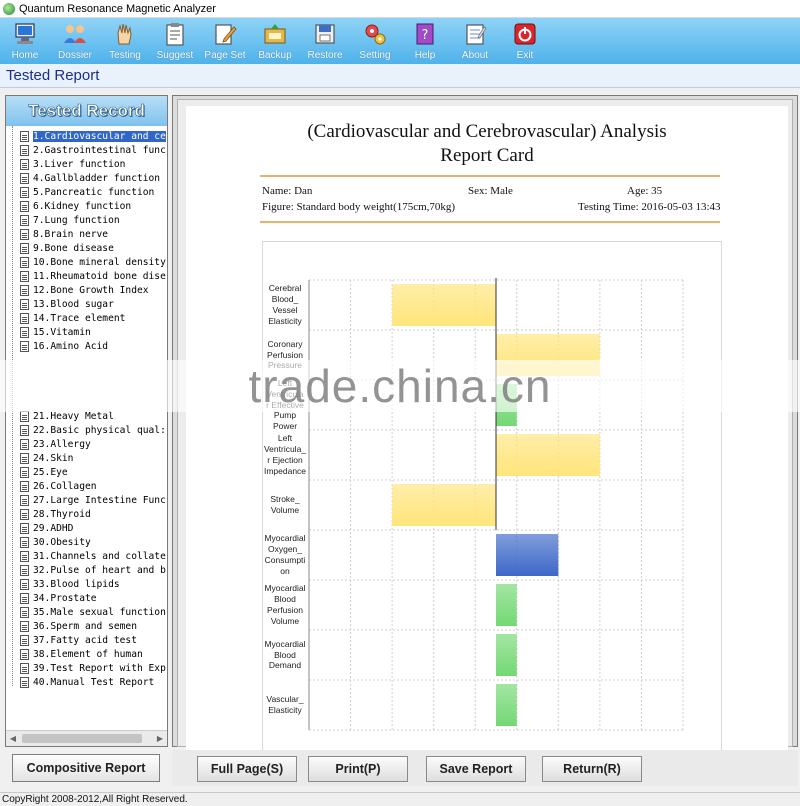 This screenshot has width=800, height=806. Describe the element at coordinates (93, 262) in the screenshot. I see `tree-item: 10.Bone mineral density` at that location.